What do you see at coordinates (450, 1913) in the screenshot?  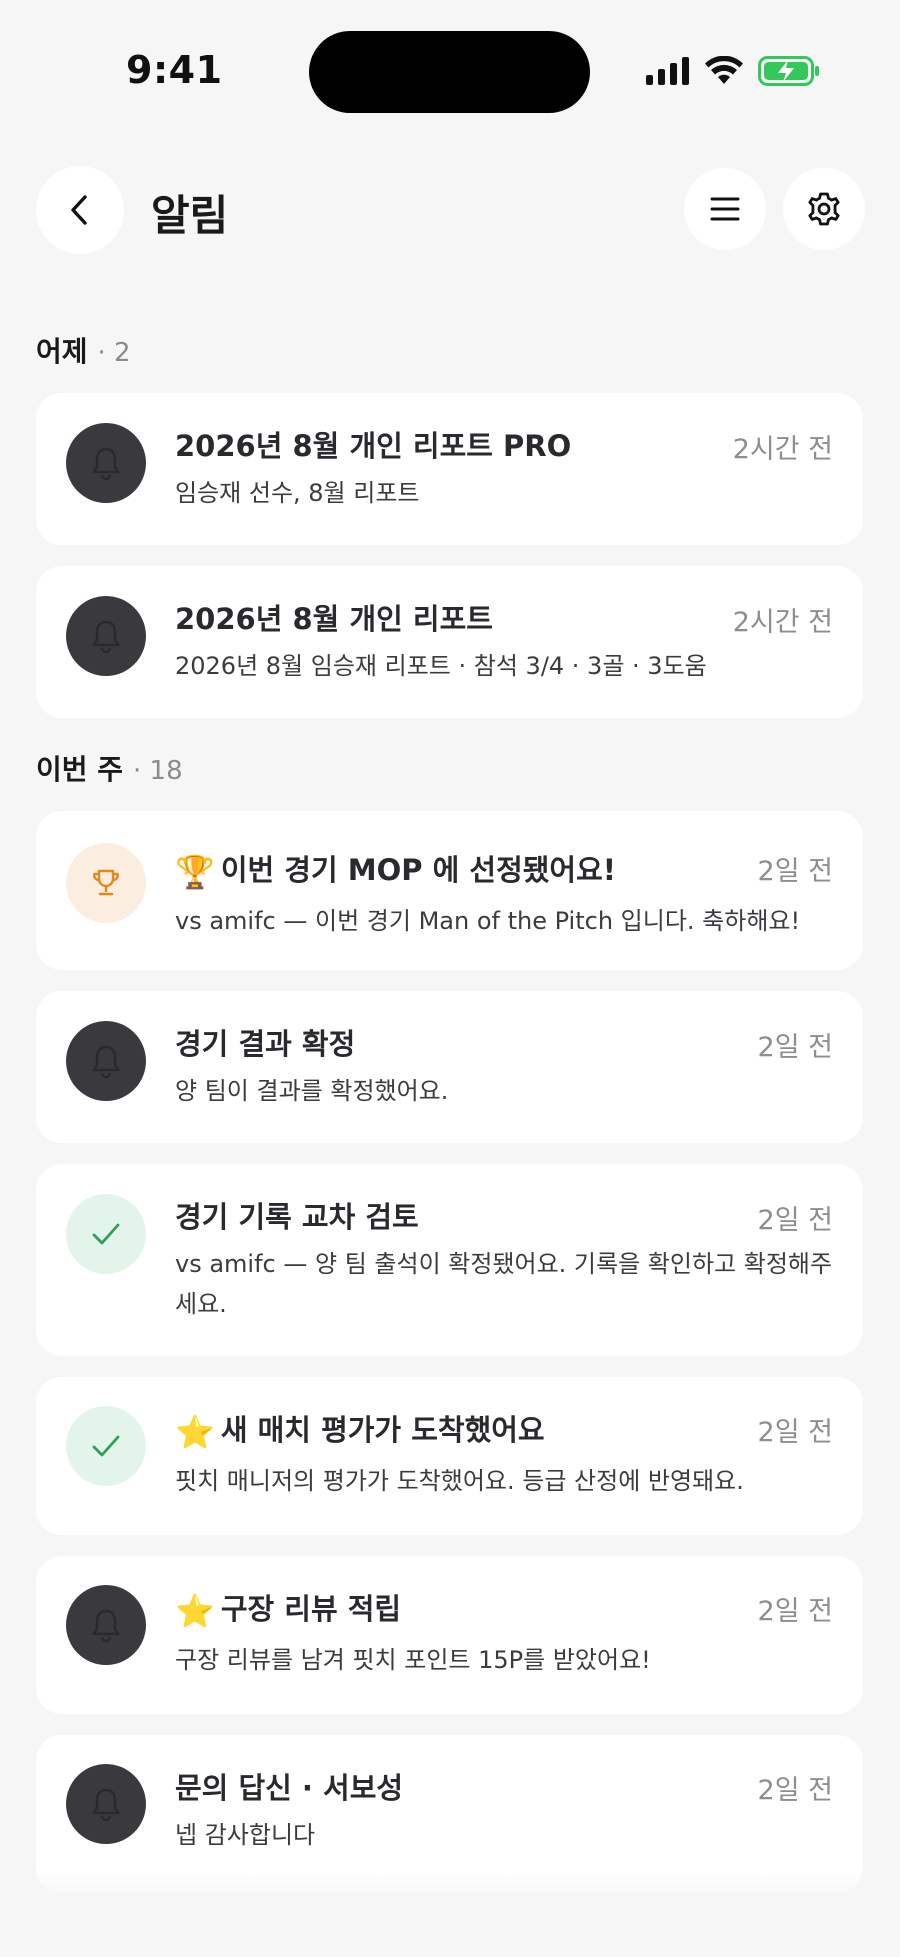 I see `bottom-fade` at bounding box center [450, 1913].